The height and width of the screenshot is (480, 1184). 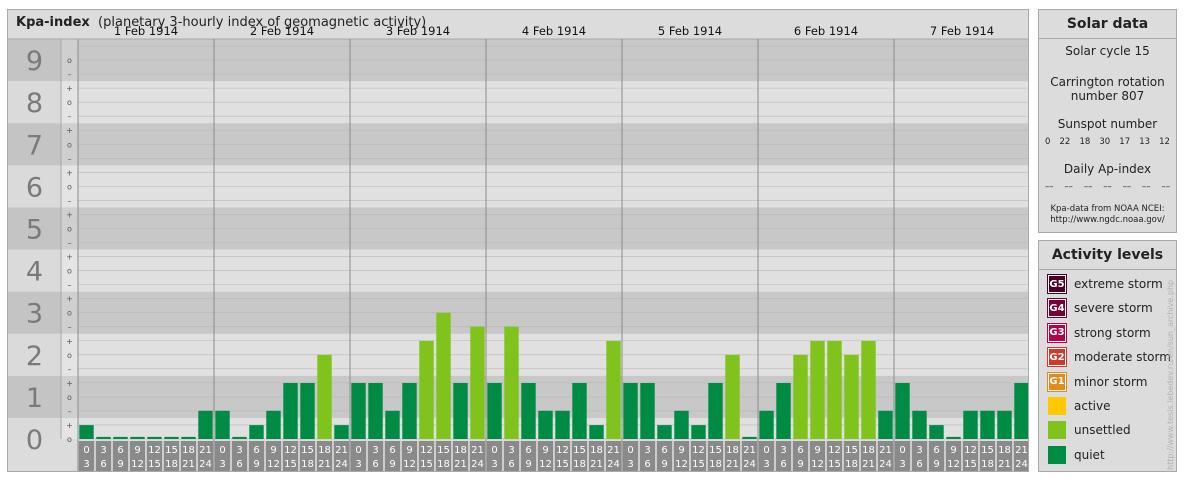 I want to click on day-label: 5 Feb 1914, so click(x=690, y=31).